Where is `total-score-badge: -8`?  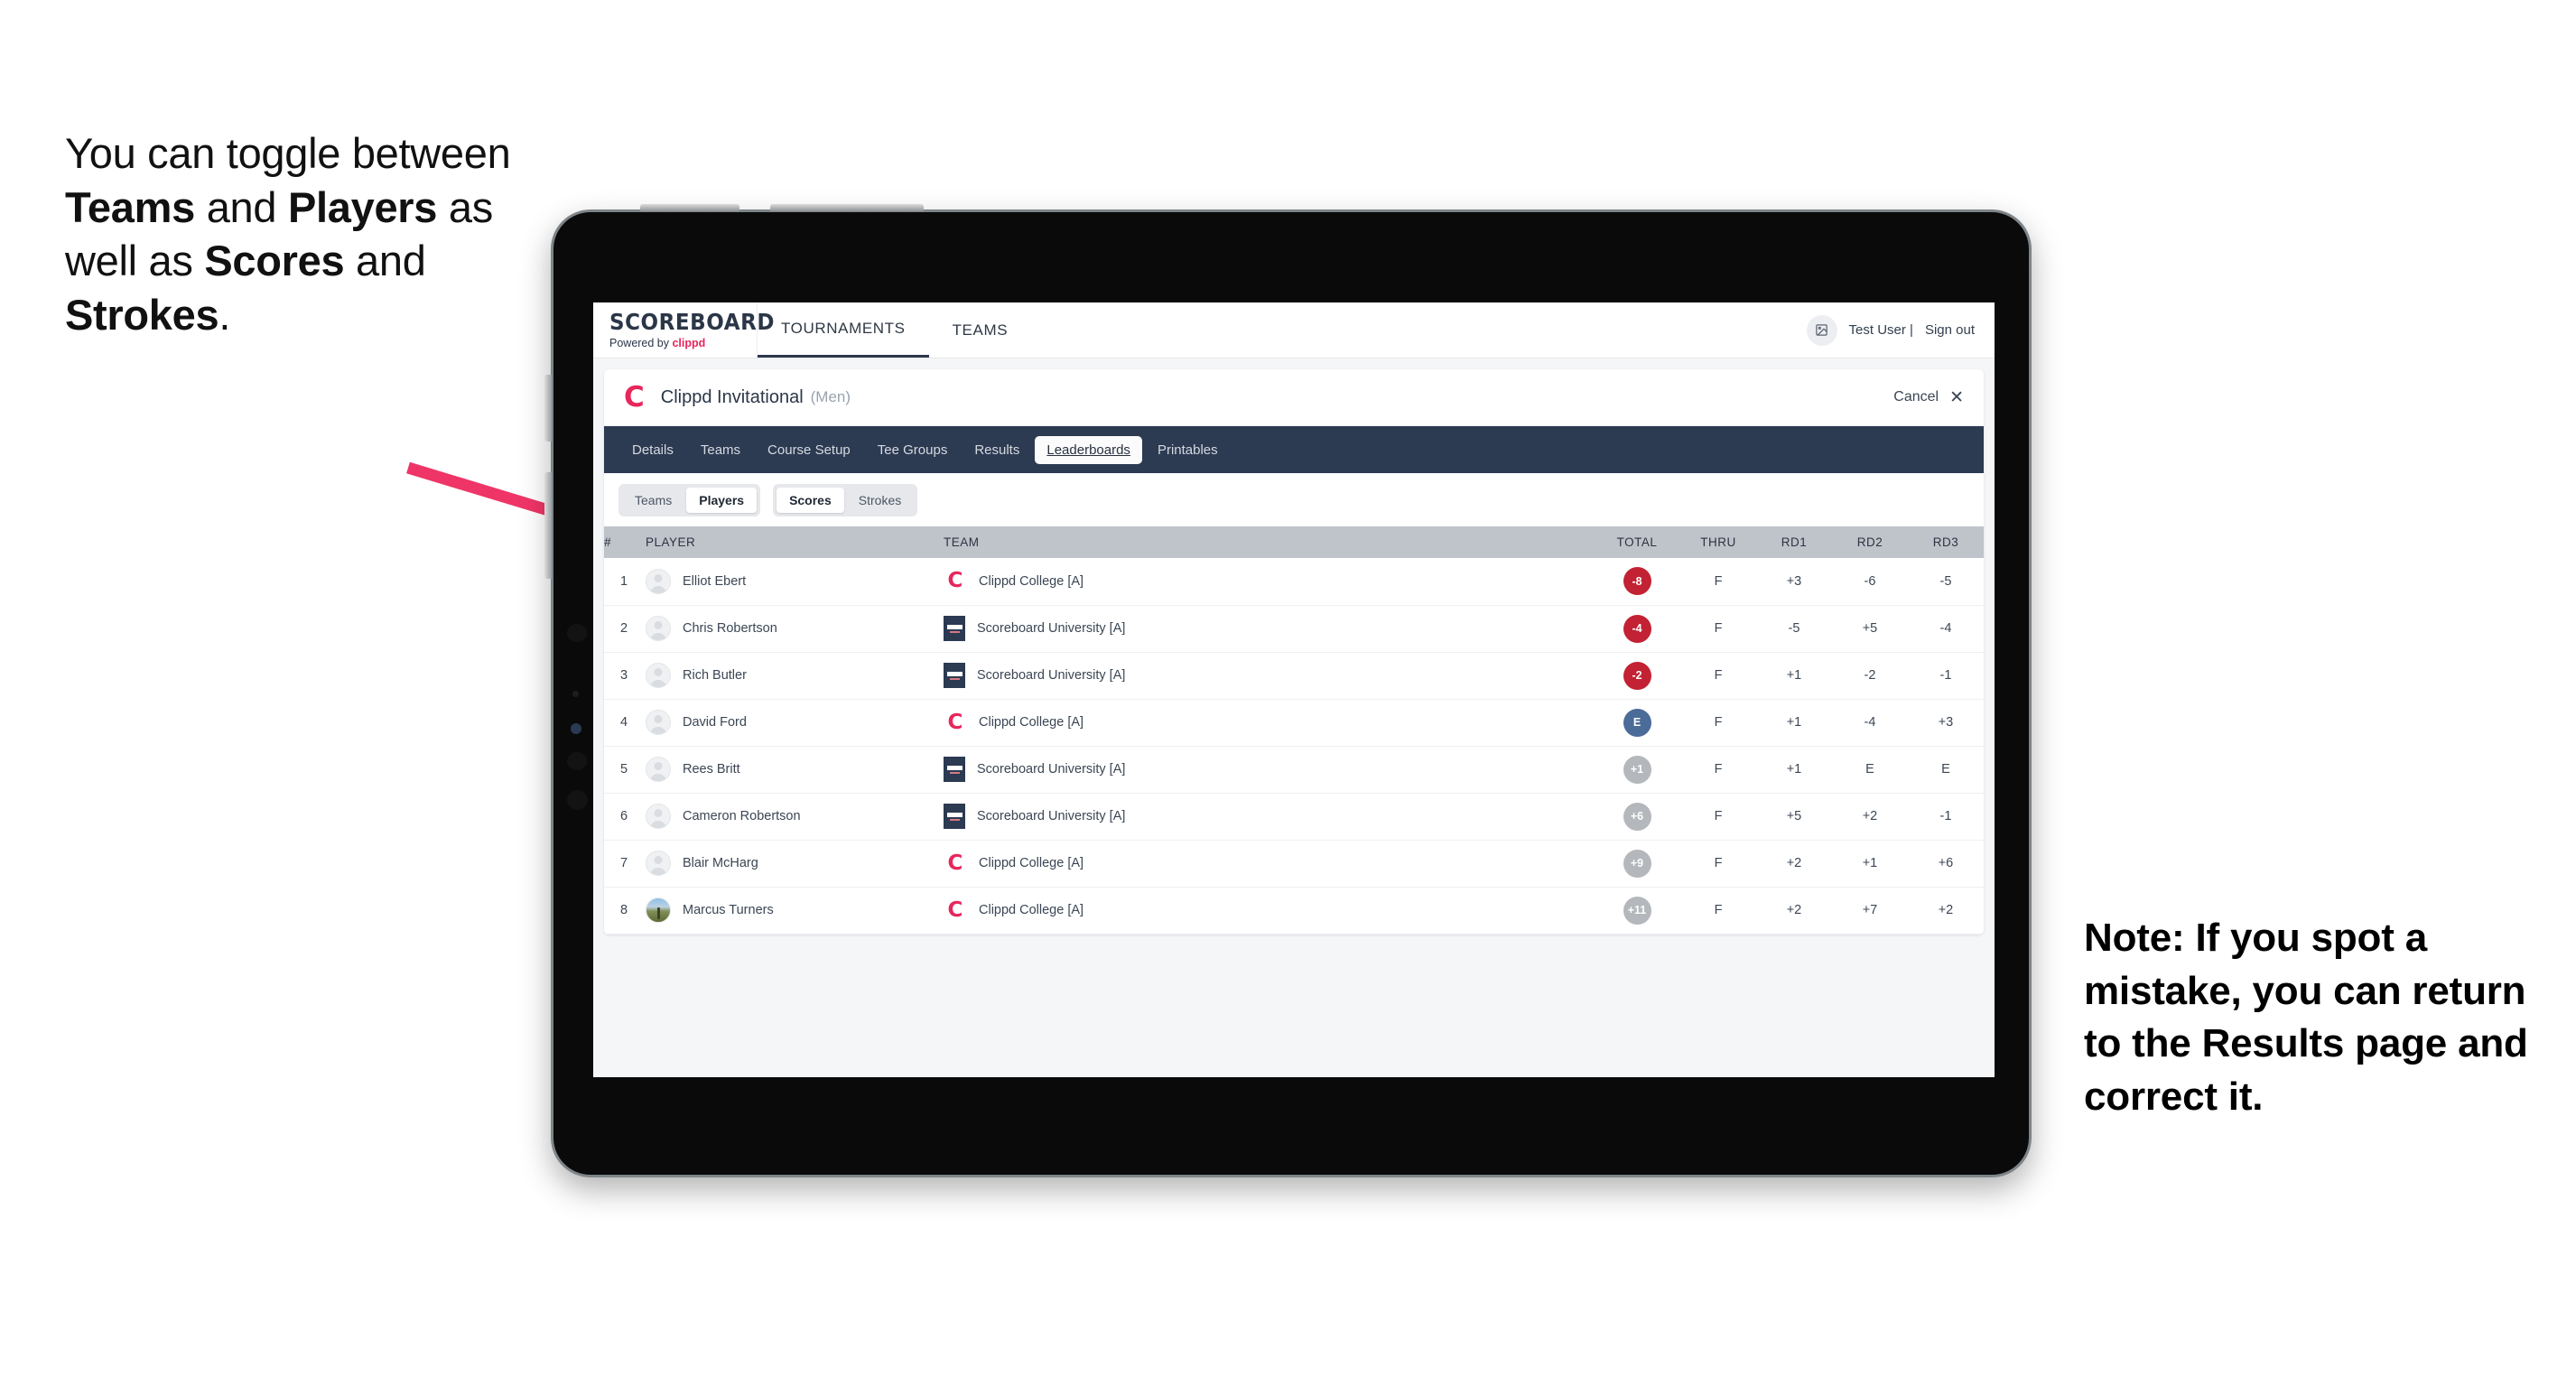
total-score-badge: -8 is located at coordinates (1637, 582).